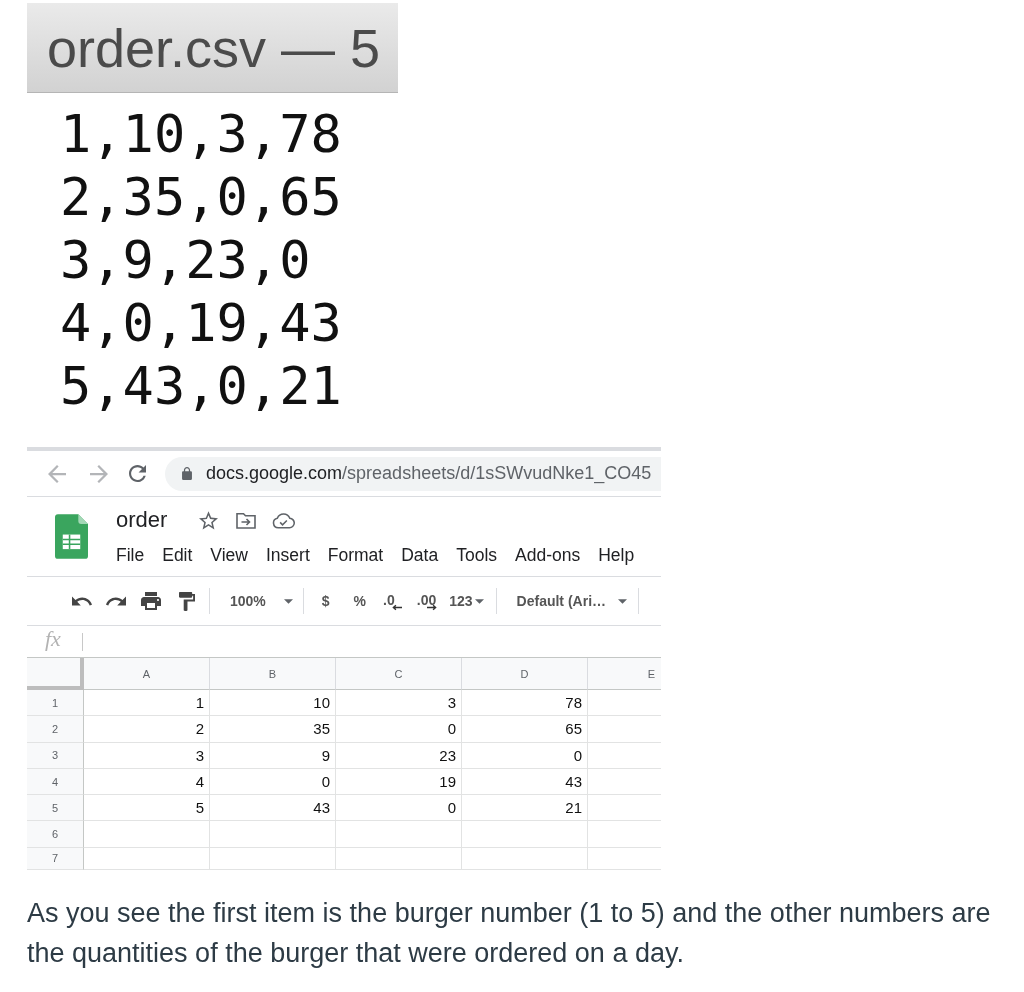  I want to click on menu-item: Edit, so click(177, 555).